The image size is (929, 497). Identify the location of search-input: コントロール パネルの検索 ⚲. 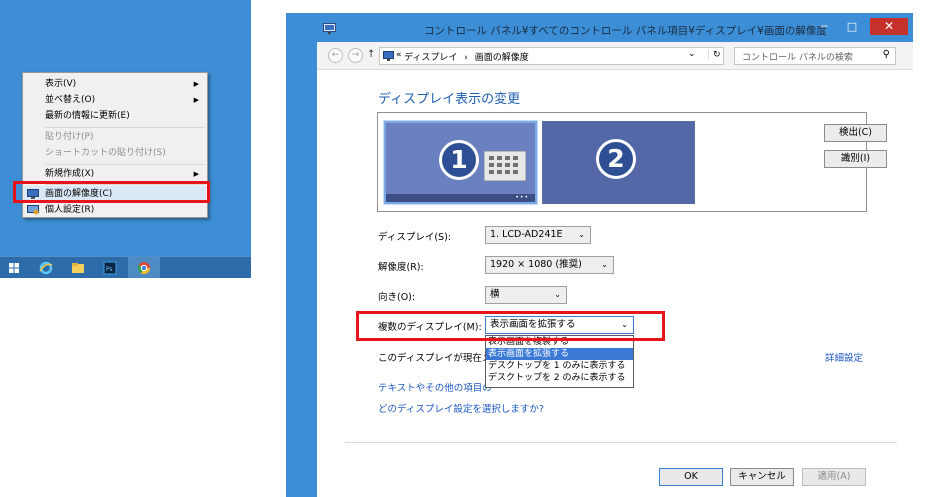
(815, 56).